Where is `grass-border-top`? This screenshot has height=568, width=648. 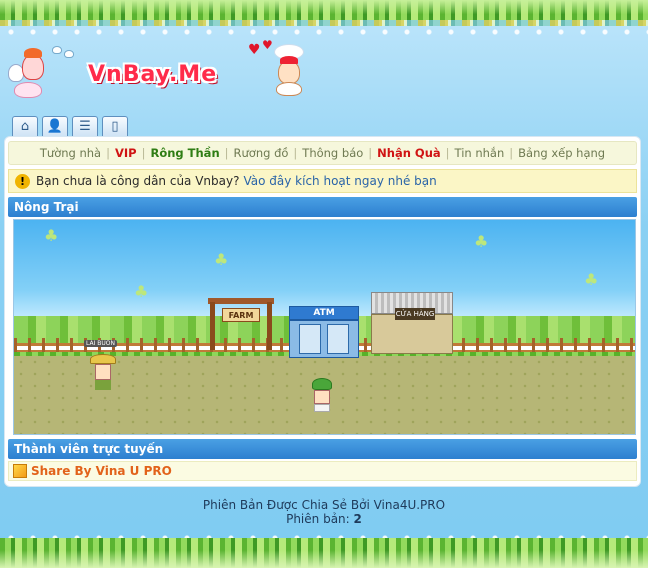 grass-border-top is located at coordinates (324, 13).